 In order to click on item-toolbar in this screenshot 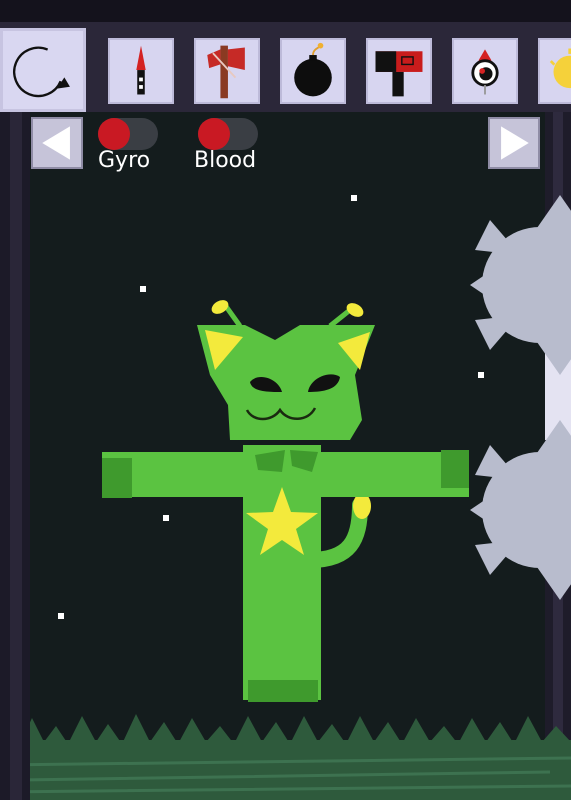, I will do `click(285, 56)`.